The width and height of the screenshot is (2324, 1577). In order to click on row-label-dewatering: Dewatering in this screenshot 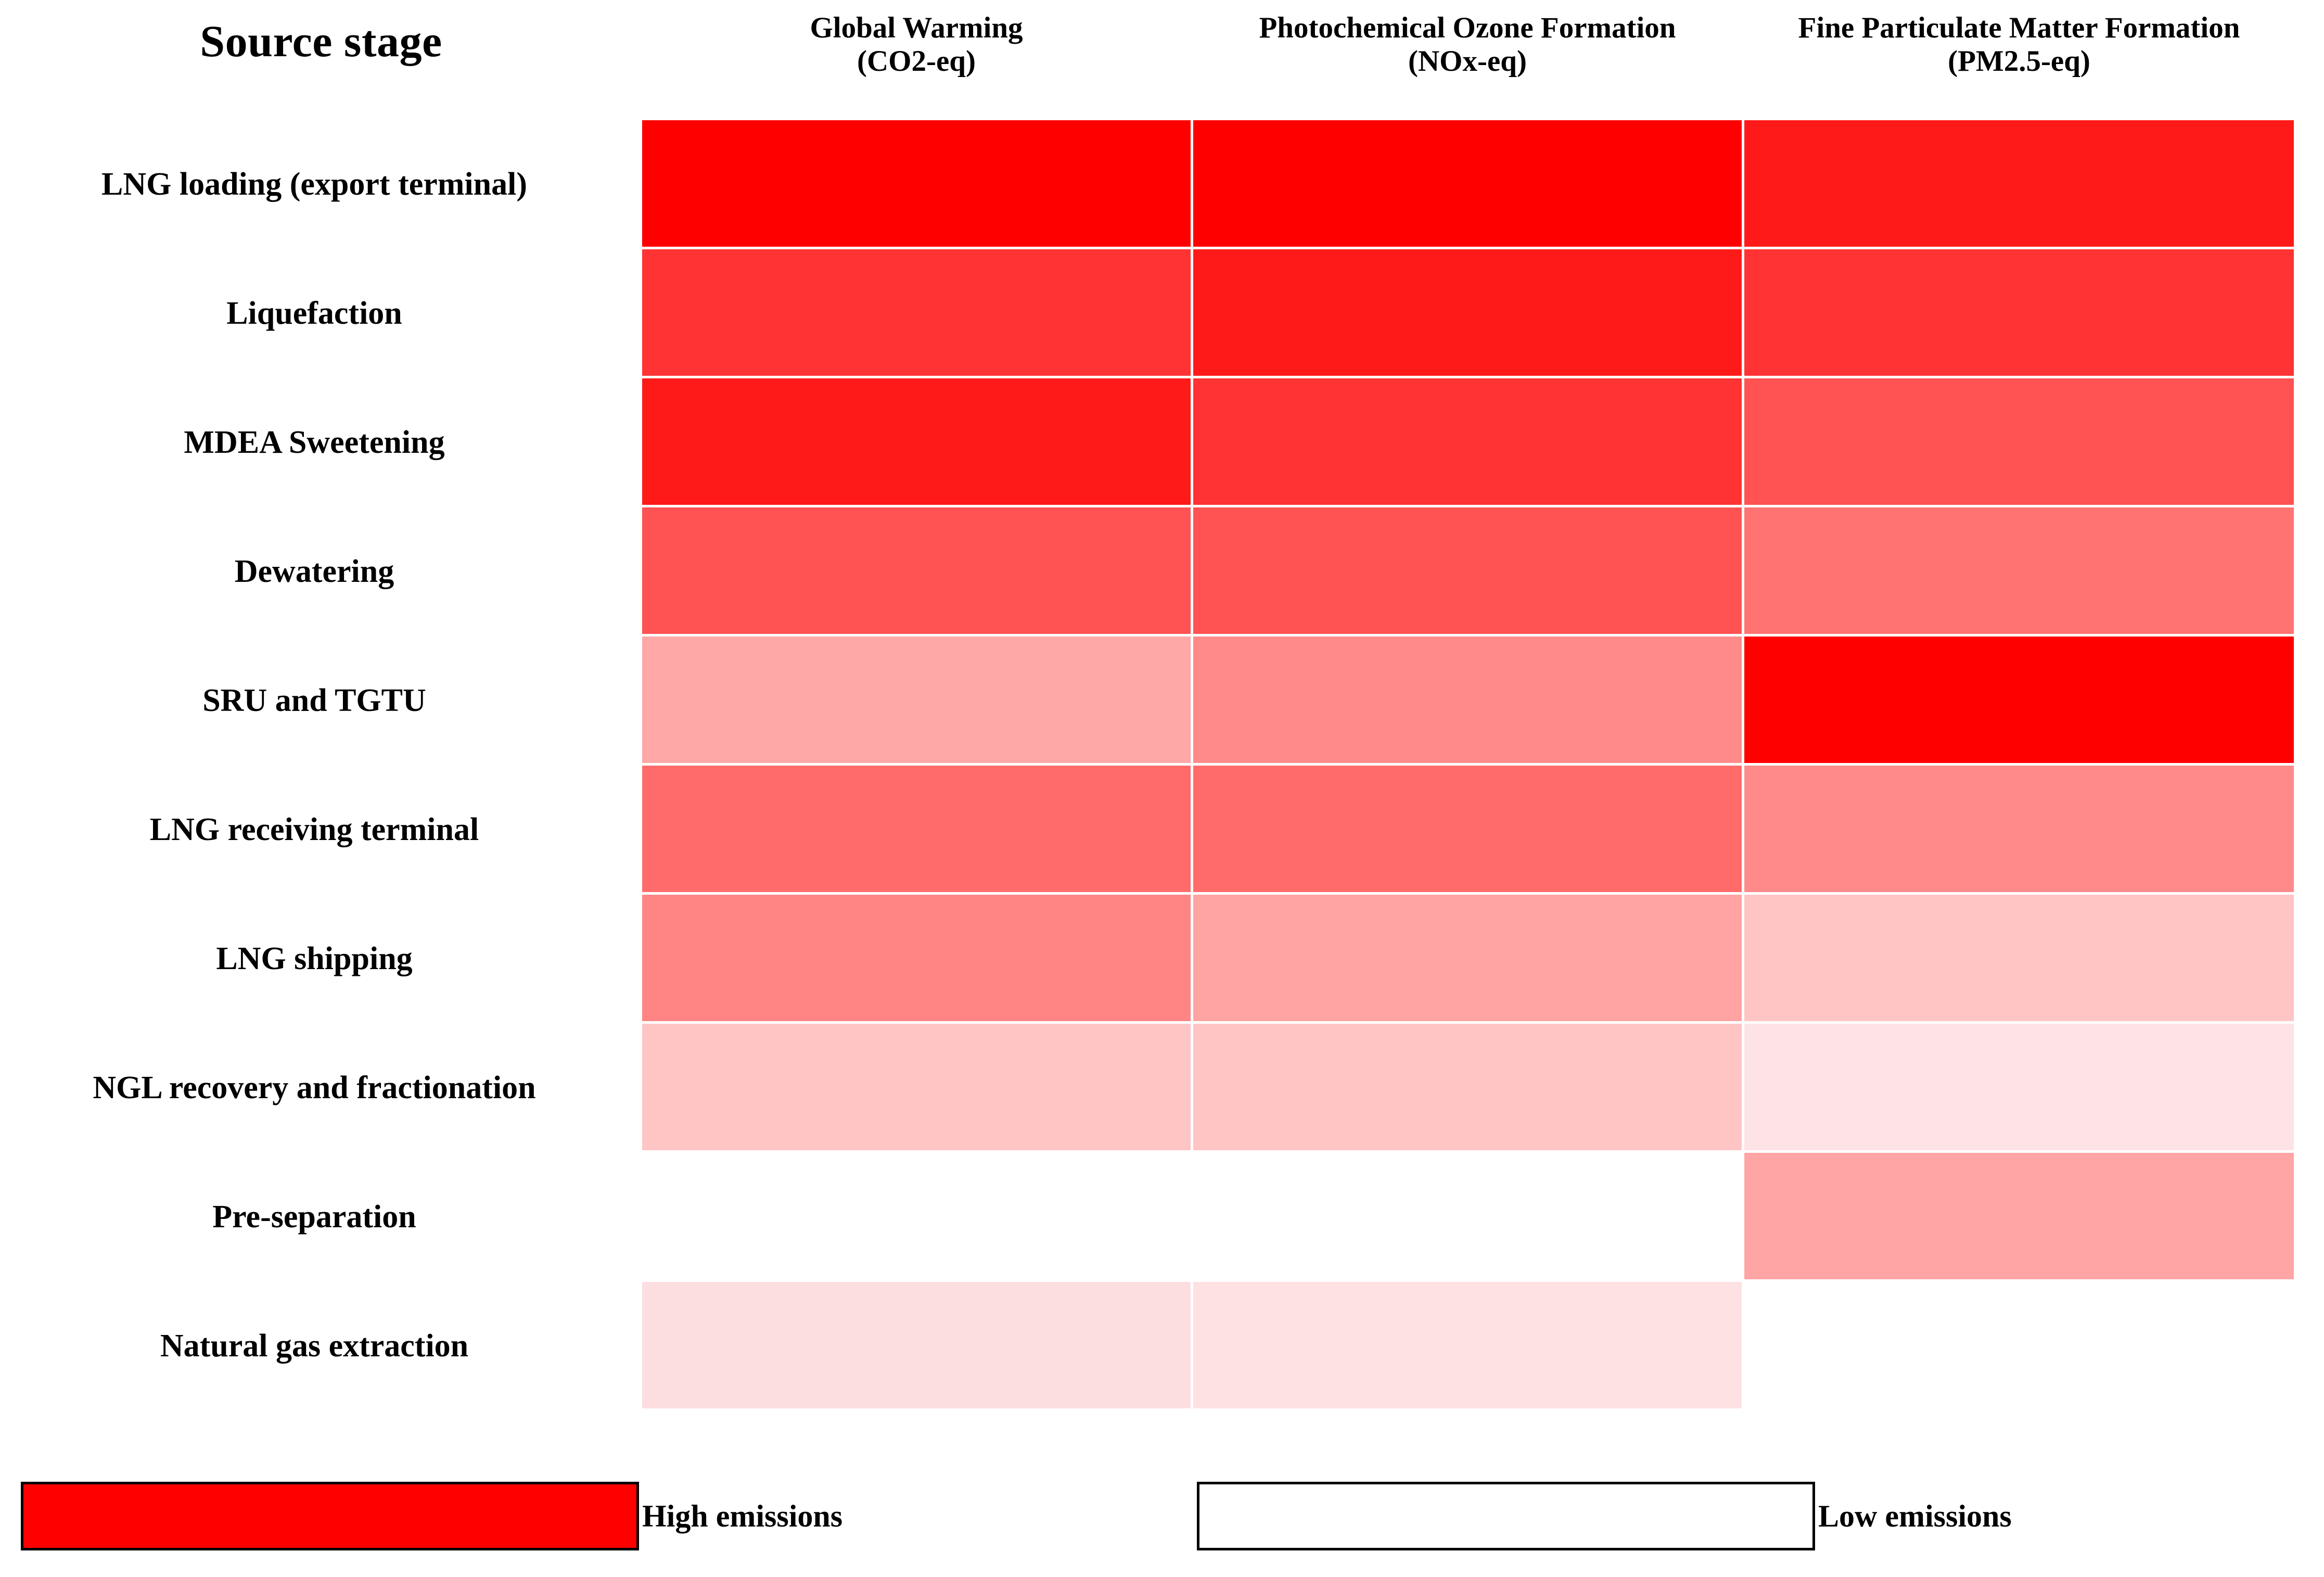, I will do `click(321, 572)`.